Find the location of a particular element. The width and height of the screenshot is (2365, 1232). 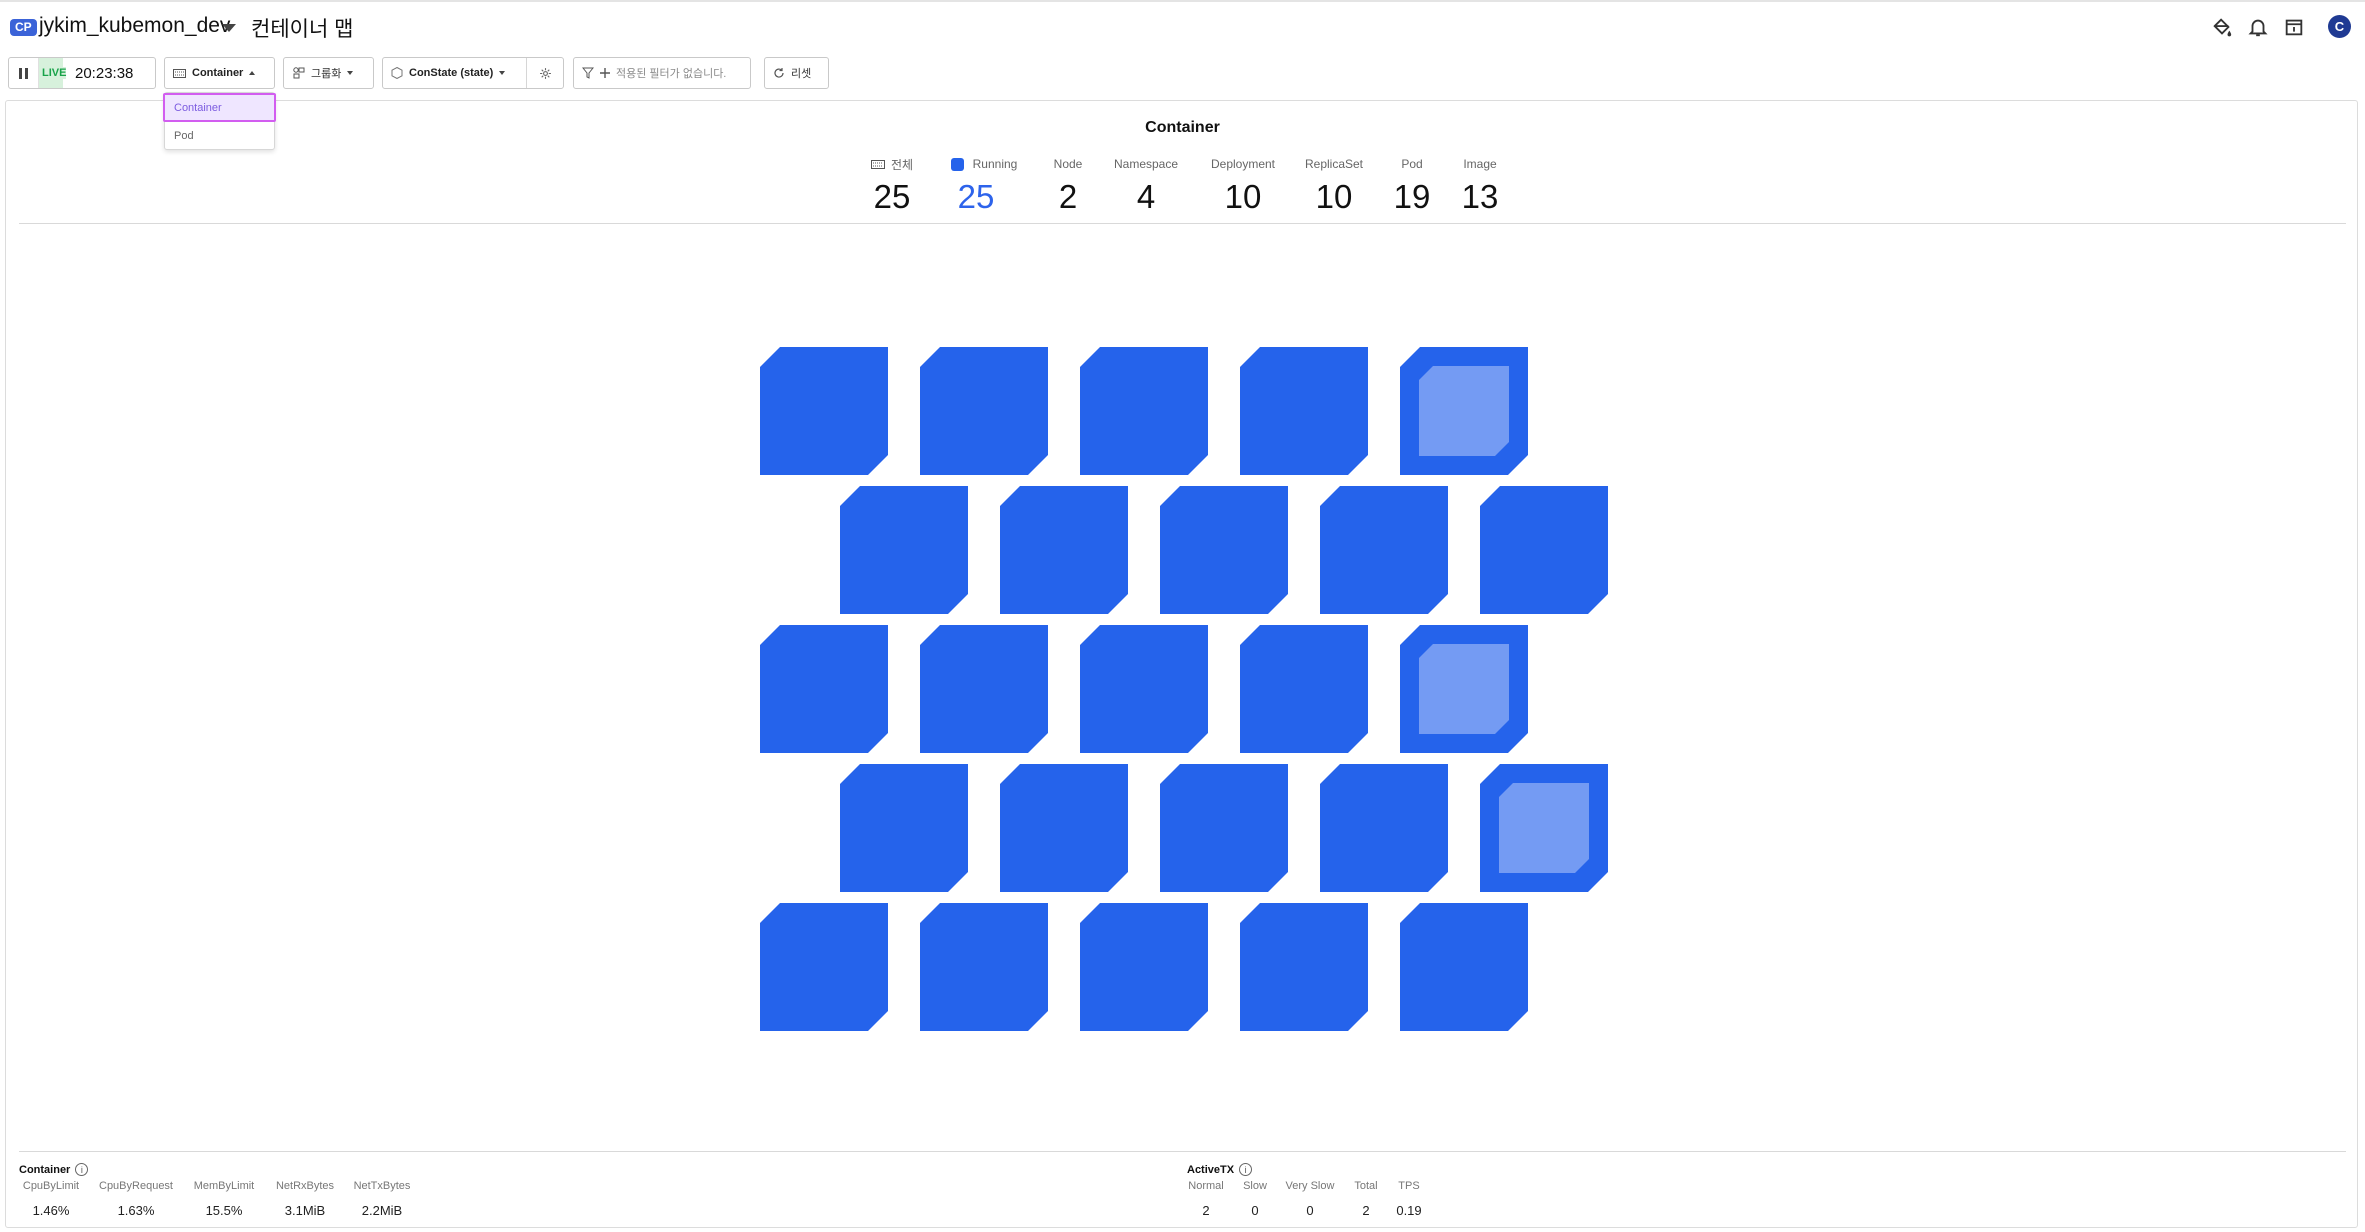

stat-label: Pod is located at coordinates (1412, 164).